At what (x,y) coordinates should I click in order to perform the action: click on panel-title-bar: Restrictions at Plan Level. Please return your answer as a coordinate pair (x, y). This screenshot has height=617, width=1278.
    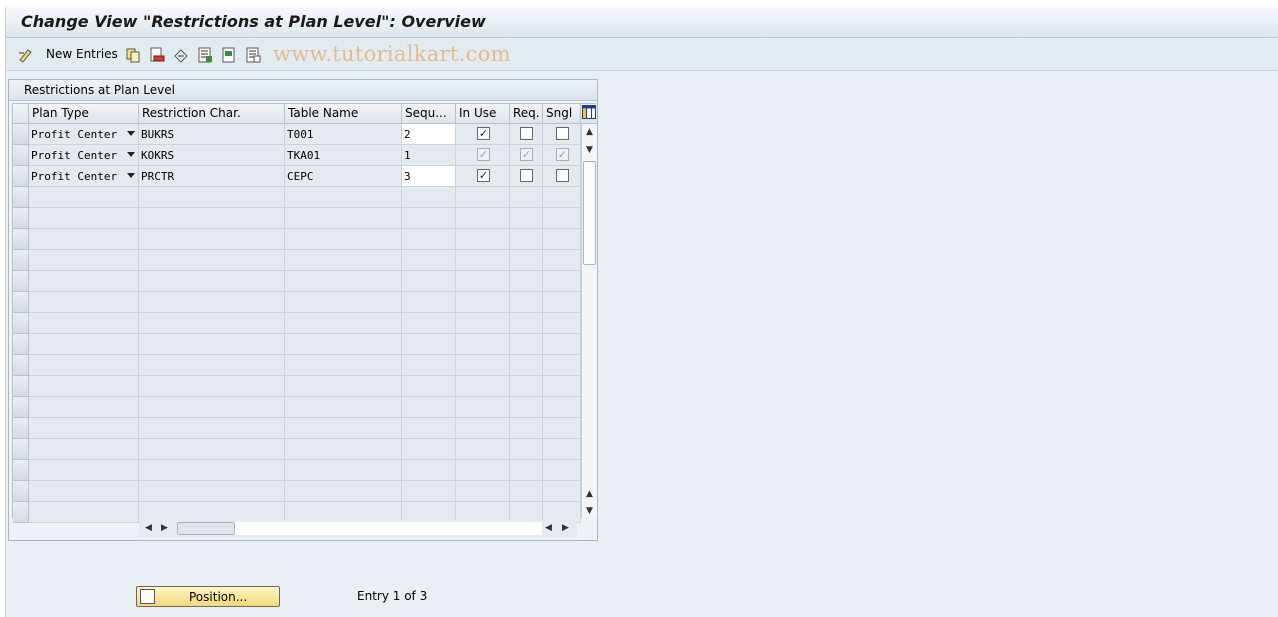
    Looking at the image, I should click on (303, 90).